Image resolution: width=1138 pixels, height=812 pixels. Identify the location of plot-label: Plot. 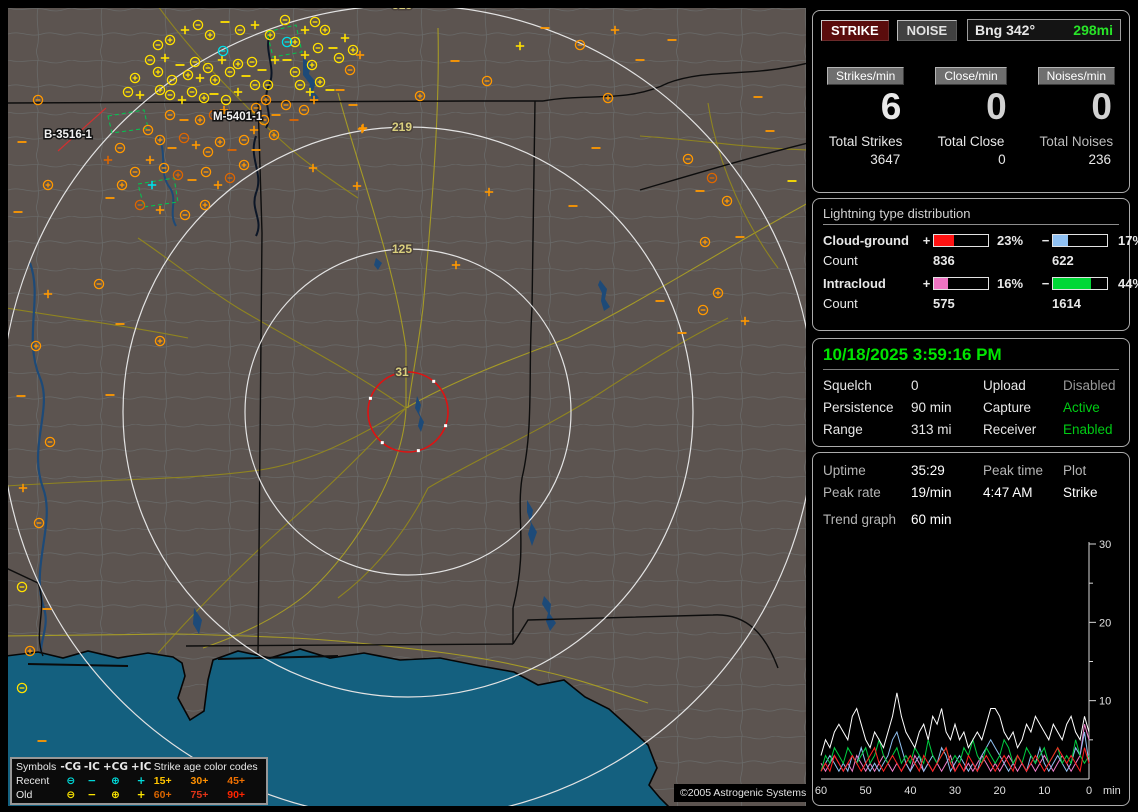
(1075, 470).